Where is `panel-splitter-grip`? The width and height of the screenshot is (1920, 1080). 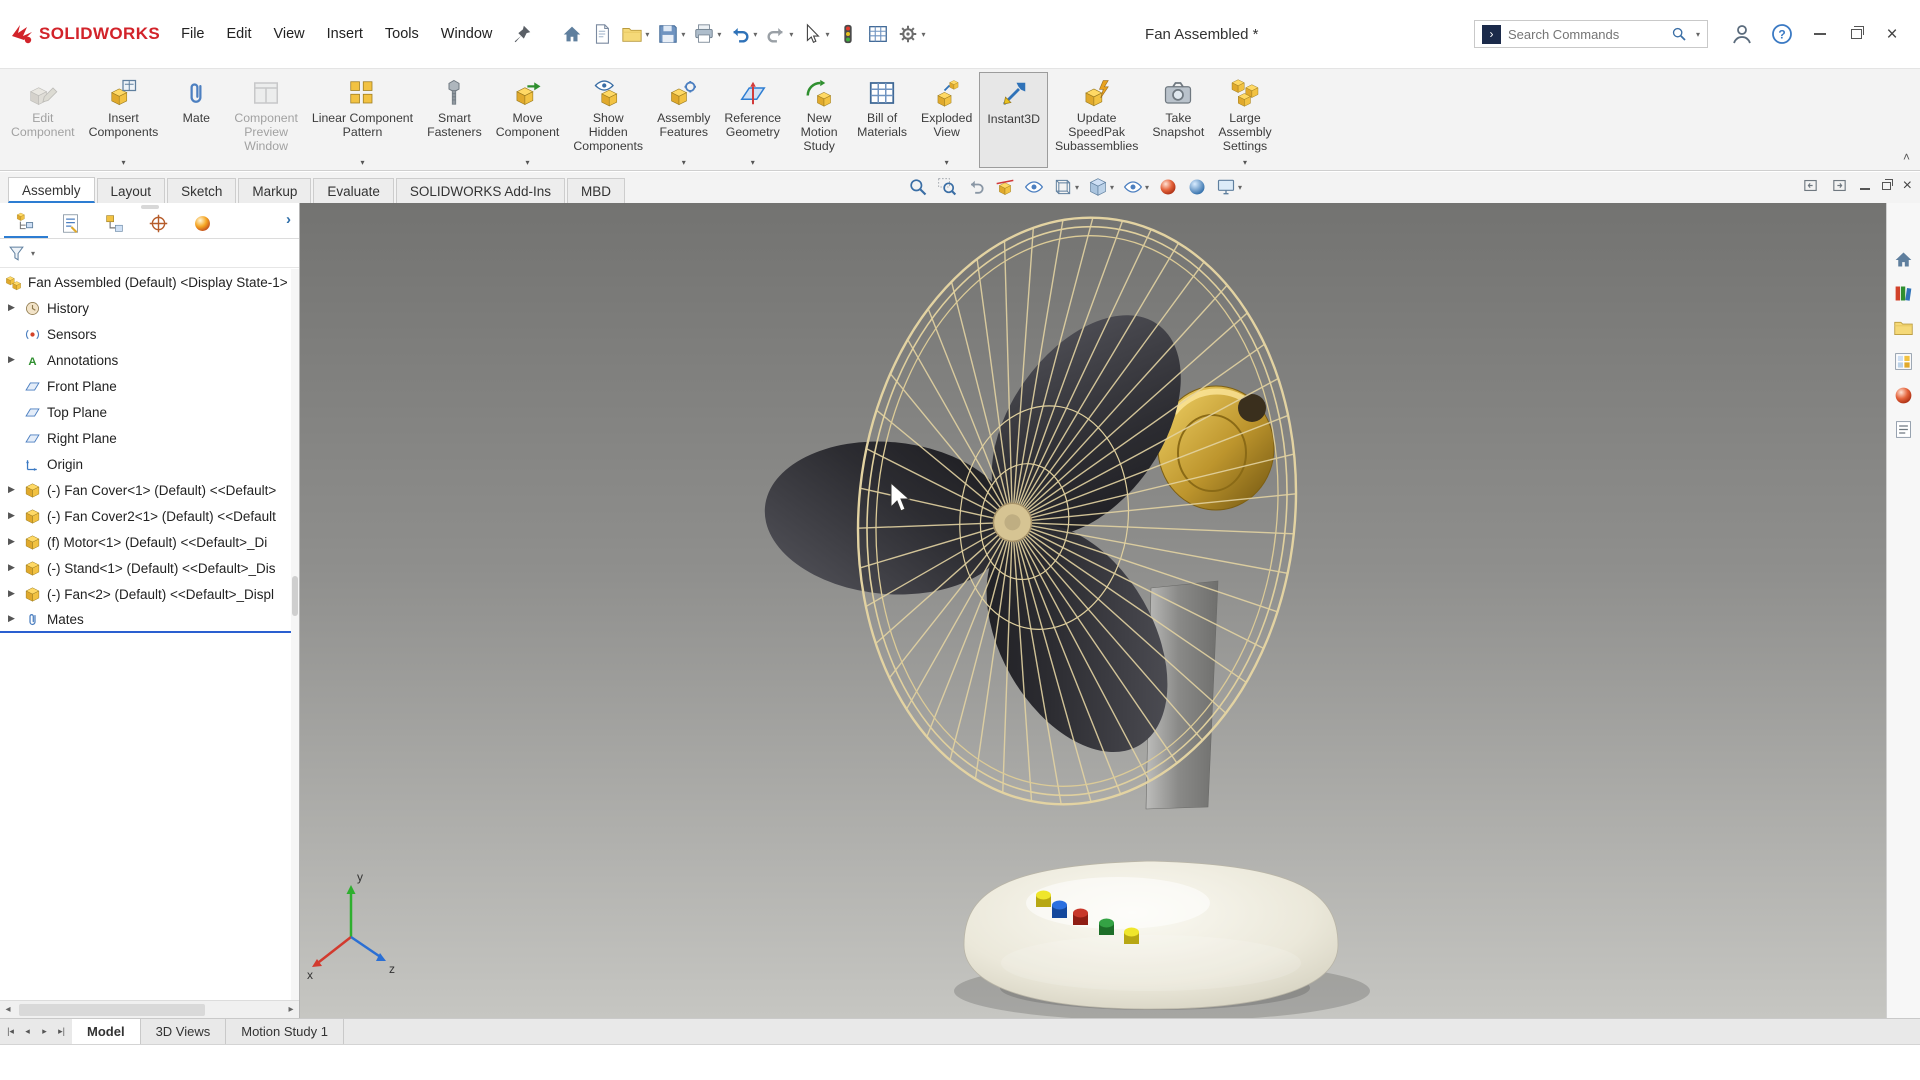 panel-splitter-grip is located at coordinates (149, 207).